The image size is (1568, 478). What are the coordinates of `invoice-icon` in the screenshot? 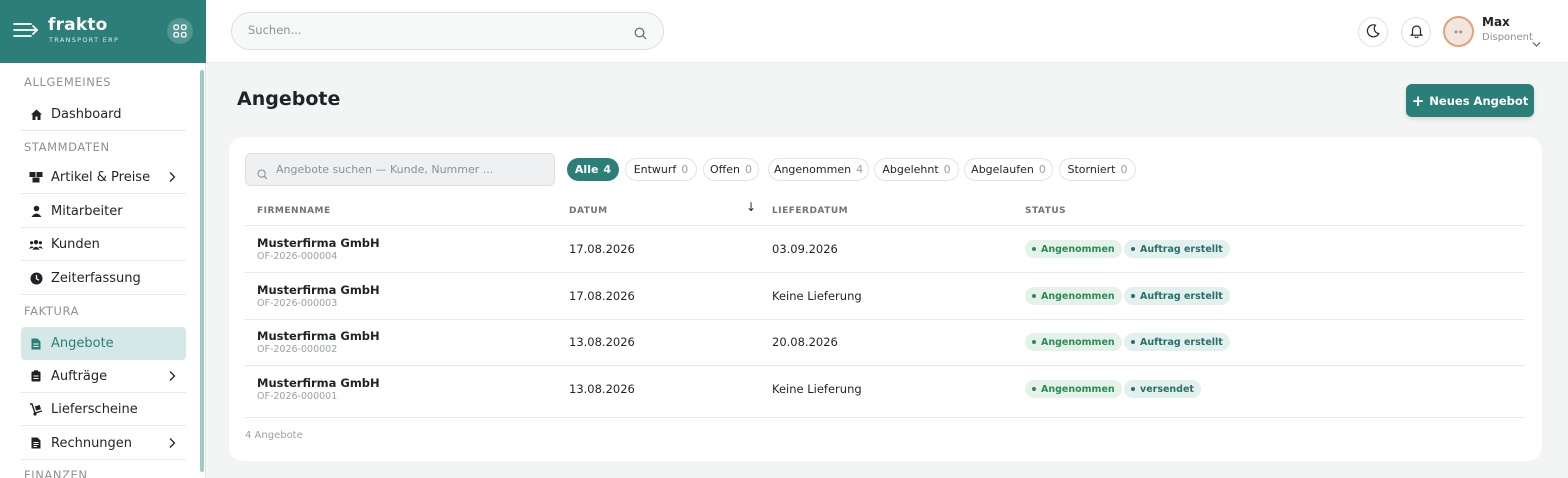 It's located at (36, 443).